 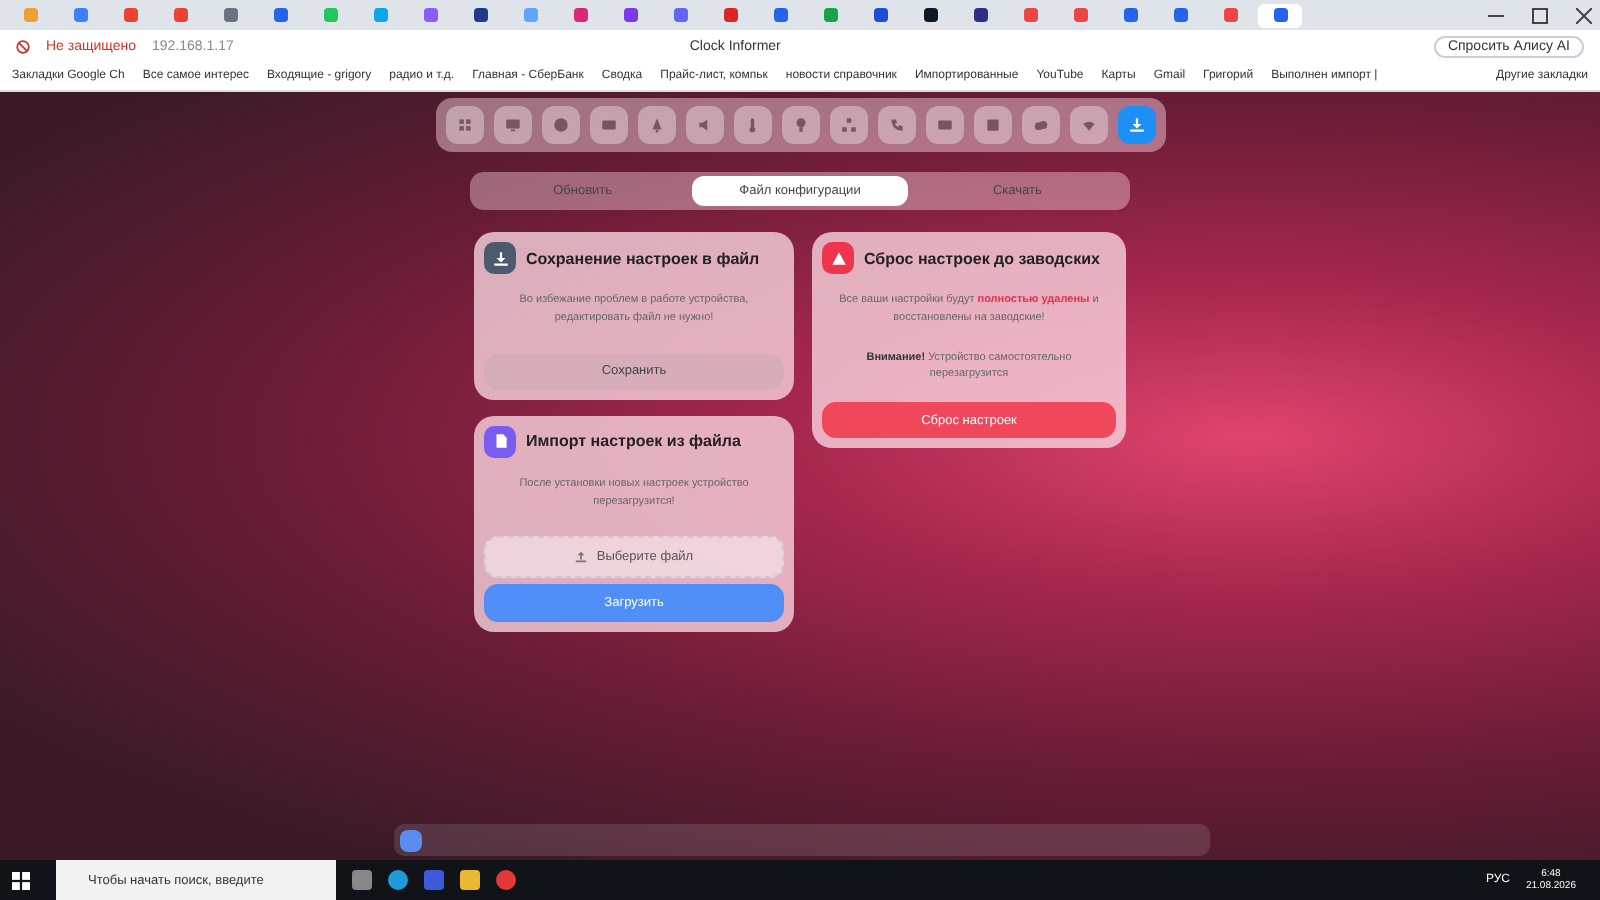 I want to click on folder-icon, so click(x=470, y=880).